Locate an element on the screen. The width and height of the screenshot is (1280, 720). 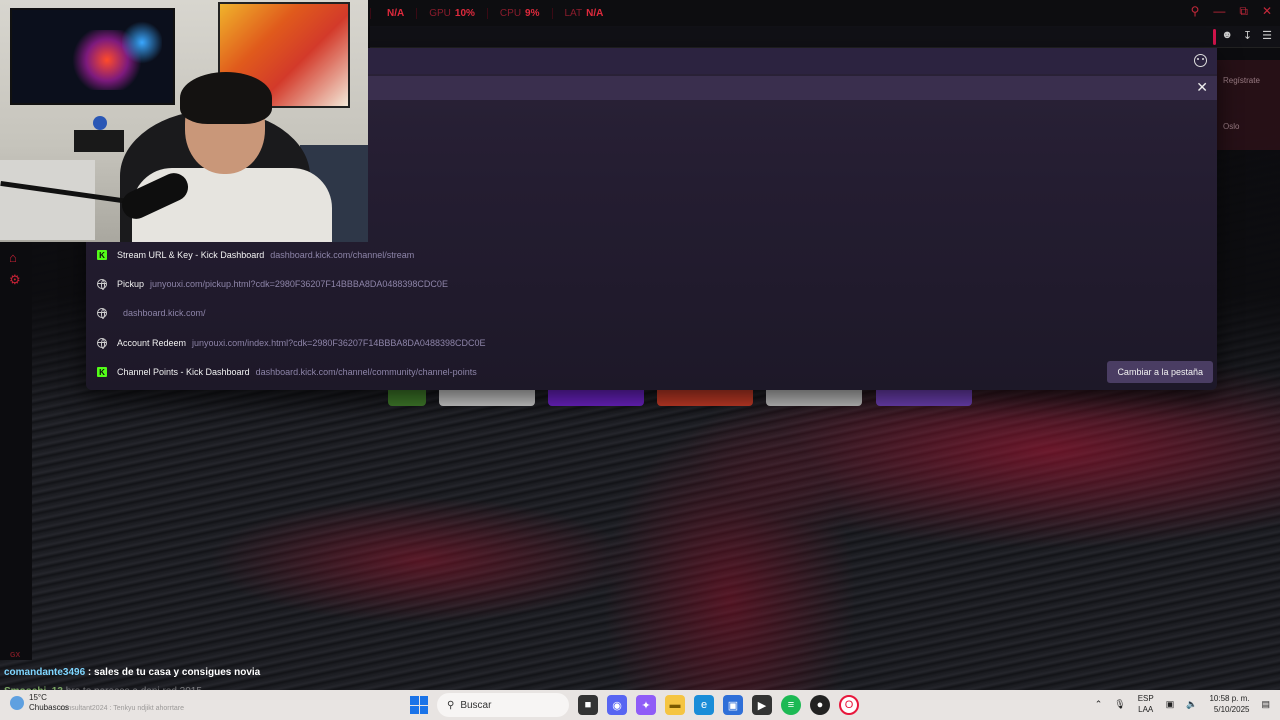
gx-logo-icon: GX is located at coordinates (15, 655).